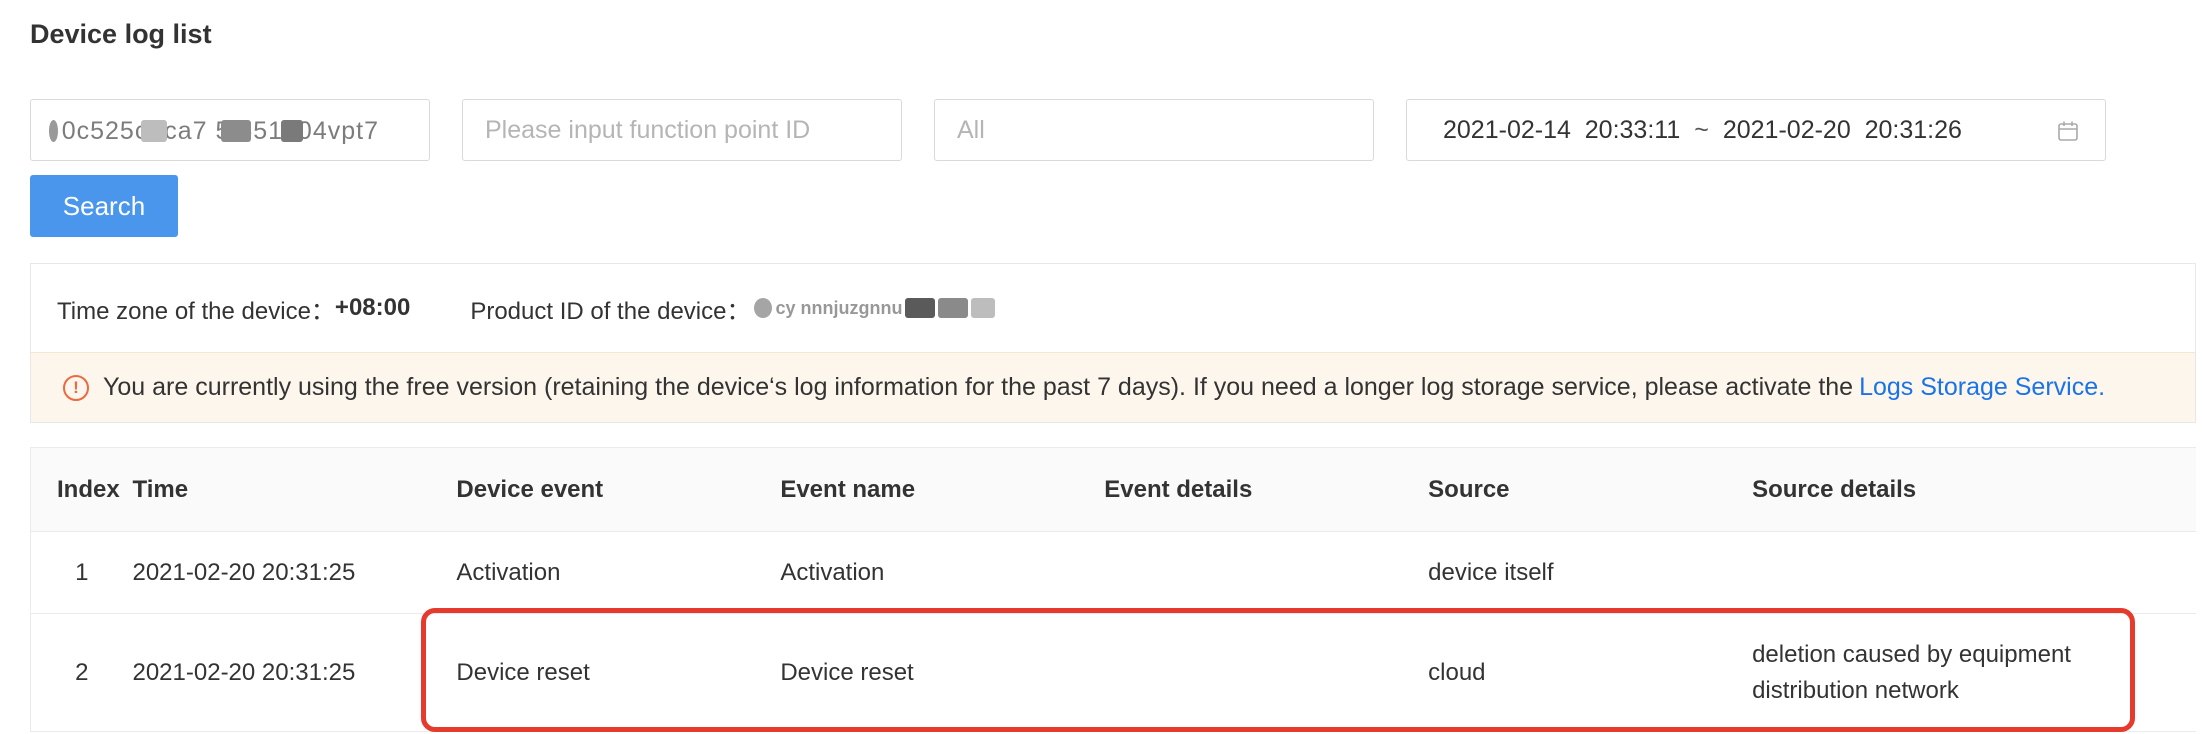 The width and height of the screenshot is (2202, 734). I want to click on column-header-index: Index, so click(81, 489).